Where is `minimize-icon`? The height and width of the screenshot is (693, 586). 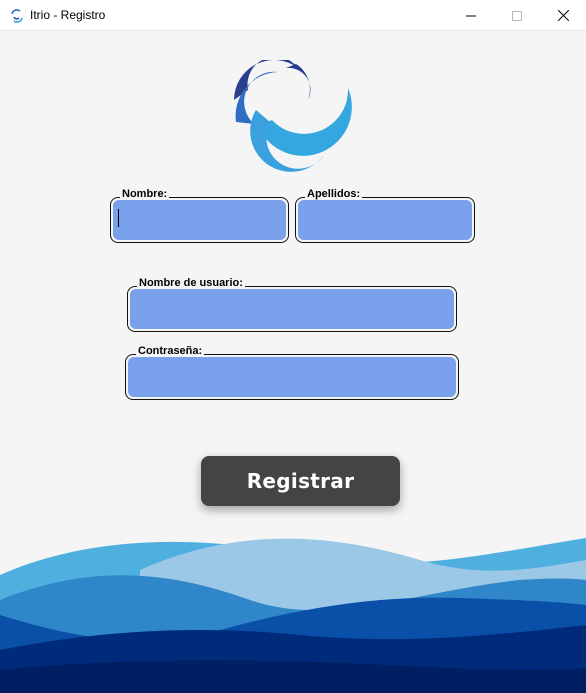
minimize-icon is located at coordinates (471, 15).